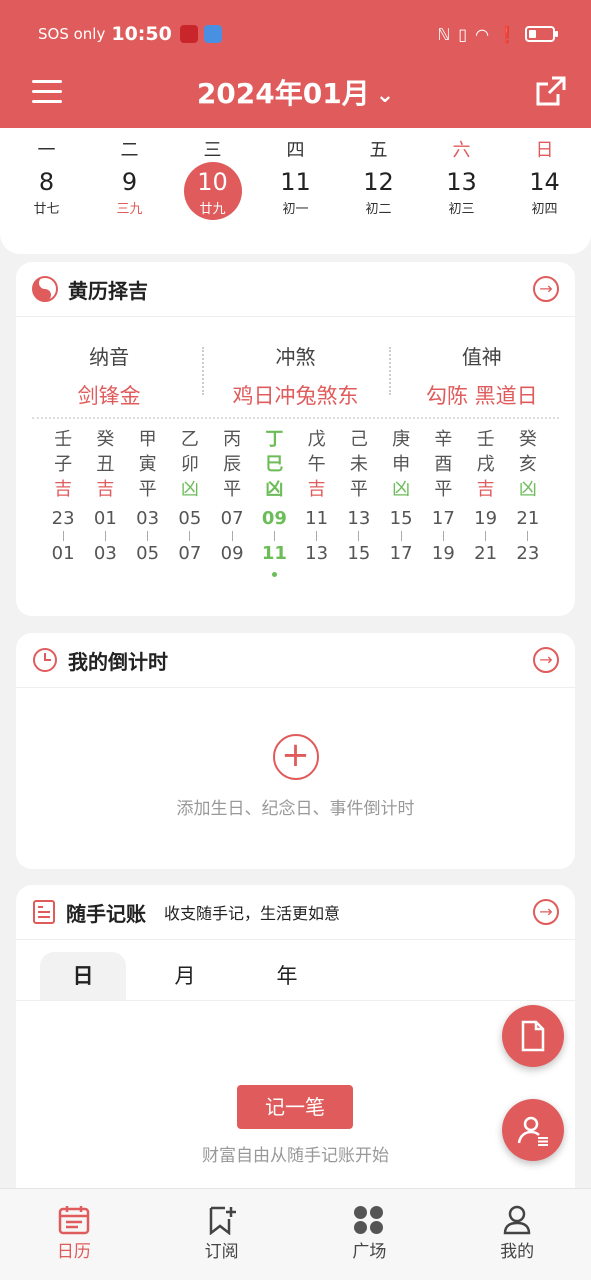 Image resolution: width=591 pixels, height=1280 pixels. What do you see at coordinates (212, 182) in the screenshot?
I see `day-number: 10` at bounding box center [212, 182].